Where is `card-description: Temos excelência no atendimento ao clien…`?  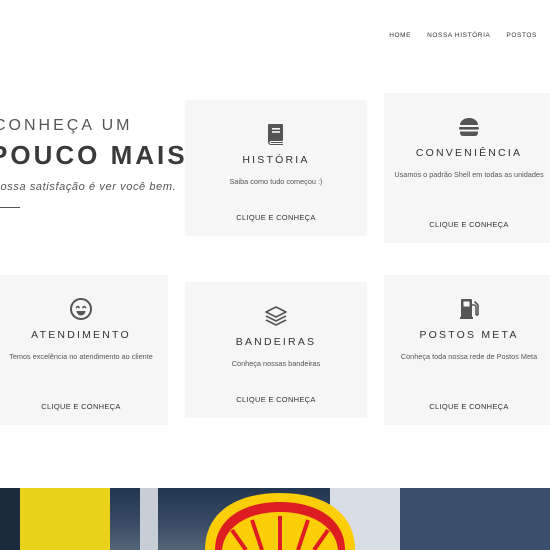 card-description: Temos excelência no atendimento ao clien… is located at coordinates (81, 356).